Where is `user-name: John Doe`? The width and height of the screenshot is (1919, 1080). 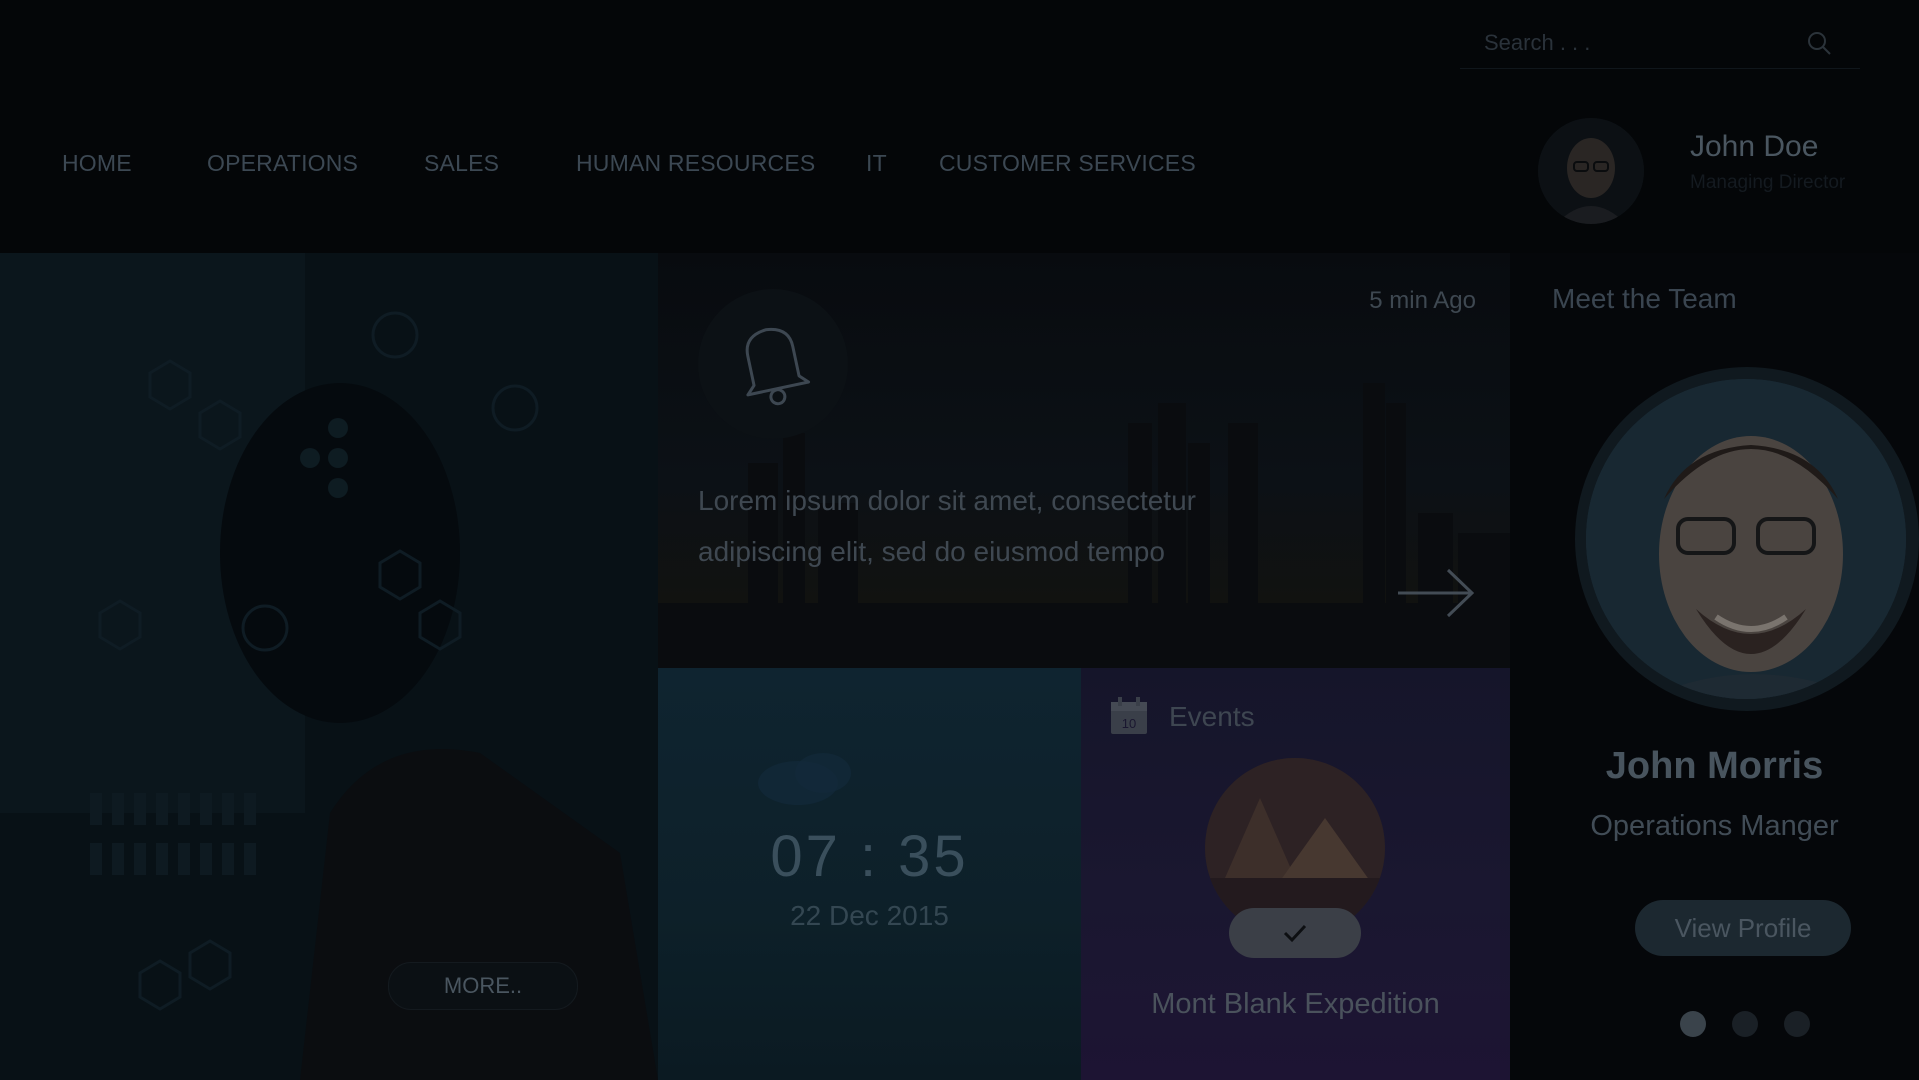
user-name: John Doe is located at coordinates (1754, 147).